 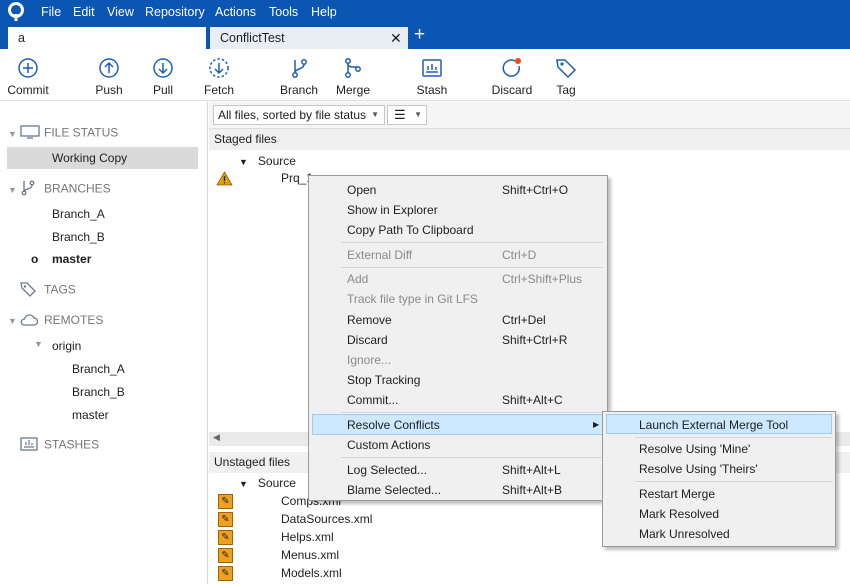 I want to click on menu-actions: Actions, so click(x=235, y=12).